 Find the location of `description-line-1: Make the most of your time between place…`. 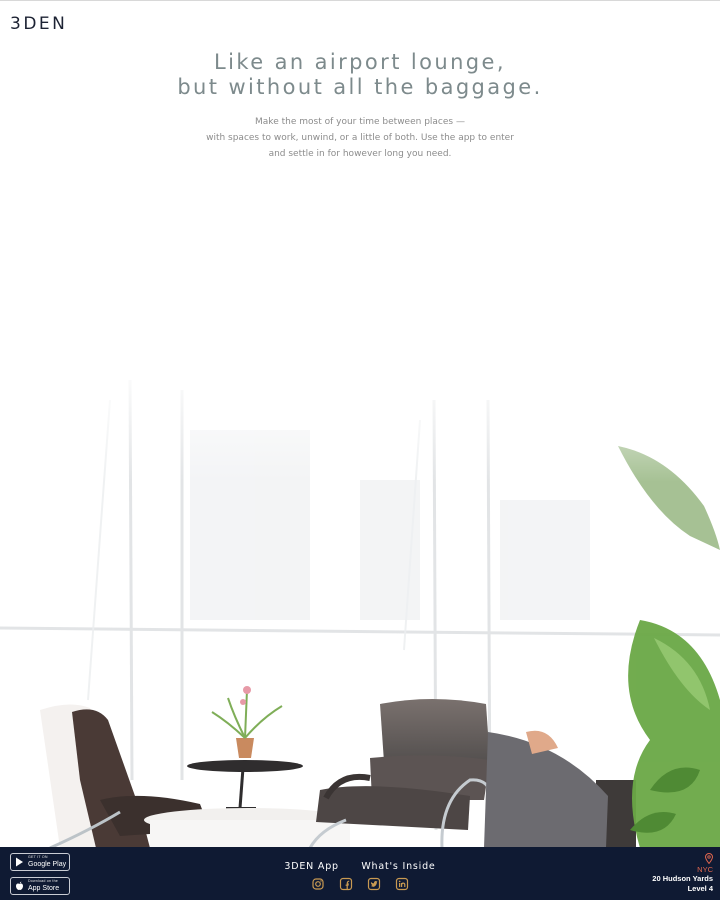

description-line-1: Make the most of your time between place… is located at coordinates (360, 122).